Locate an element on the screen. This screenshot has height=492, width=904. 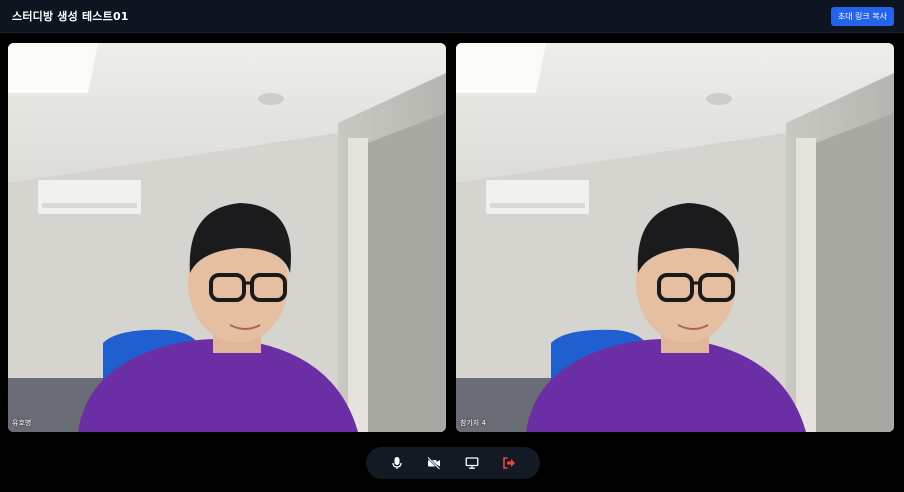
screen-share-button is located at coordinates (472, 463).